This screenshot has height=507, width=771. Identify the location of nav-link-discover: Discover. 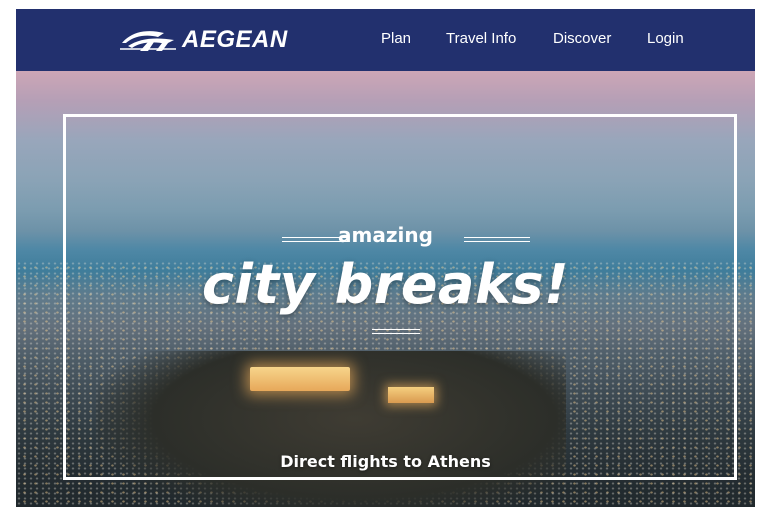
(582, 38).